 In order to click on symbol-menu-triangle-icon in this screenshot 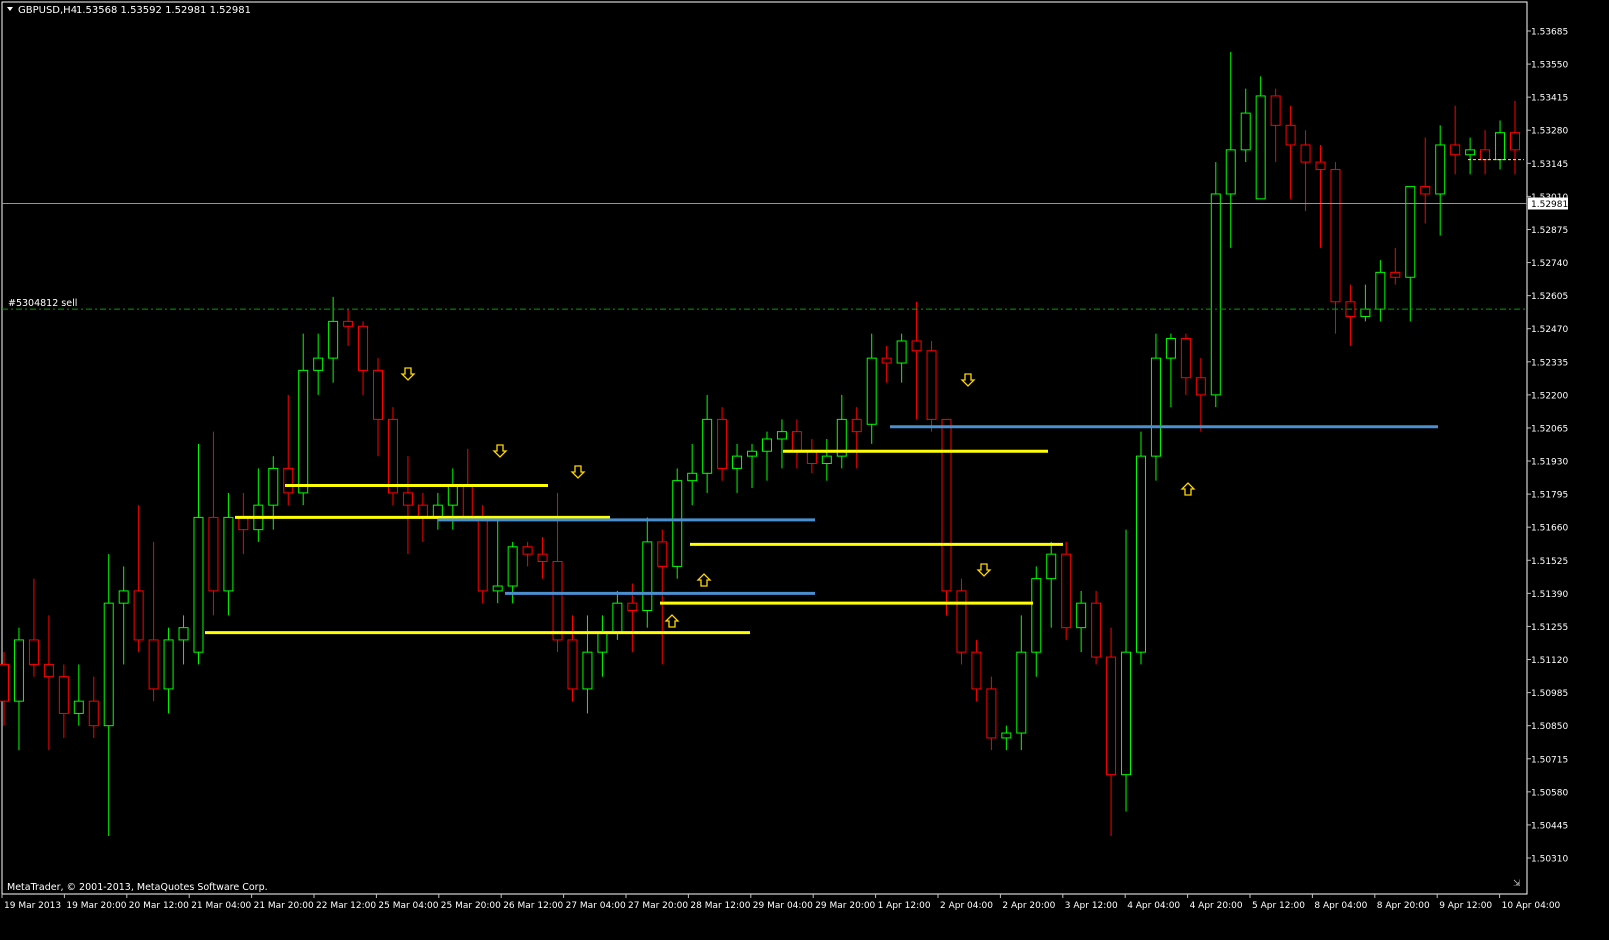, I will do `click(10, 9)`.